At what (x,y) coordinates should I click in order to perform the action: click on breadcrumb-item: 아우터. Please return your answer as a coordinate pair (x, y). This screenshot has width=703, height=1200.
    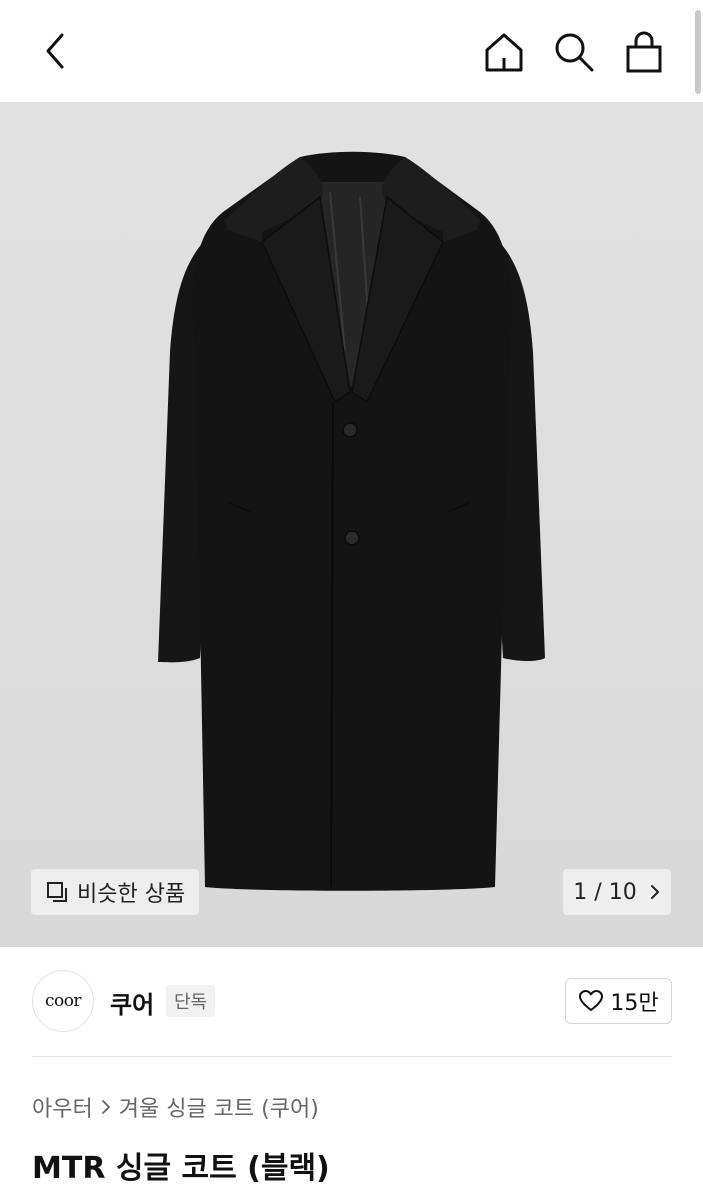
    Looking at the image, I should click on (62, 1107).